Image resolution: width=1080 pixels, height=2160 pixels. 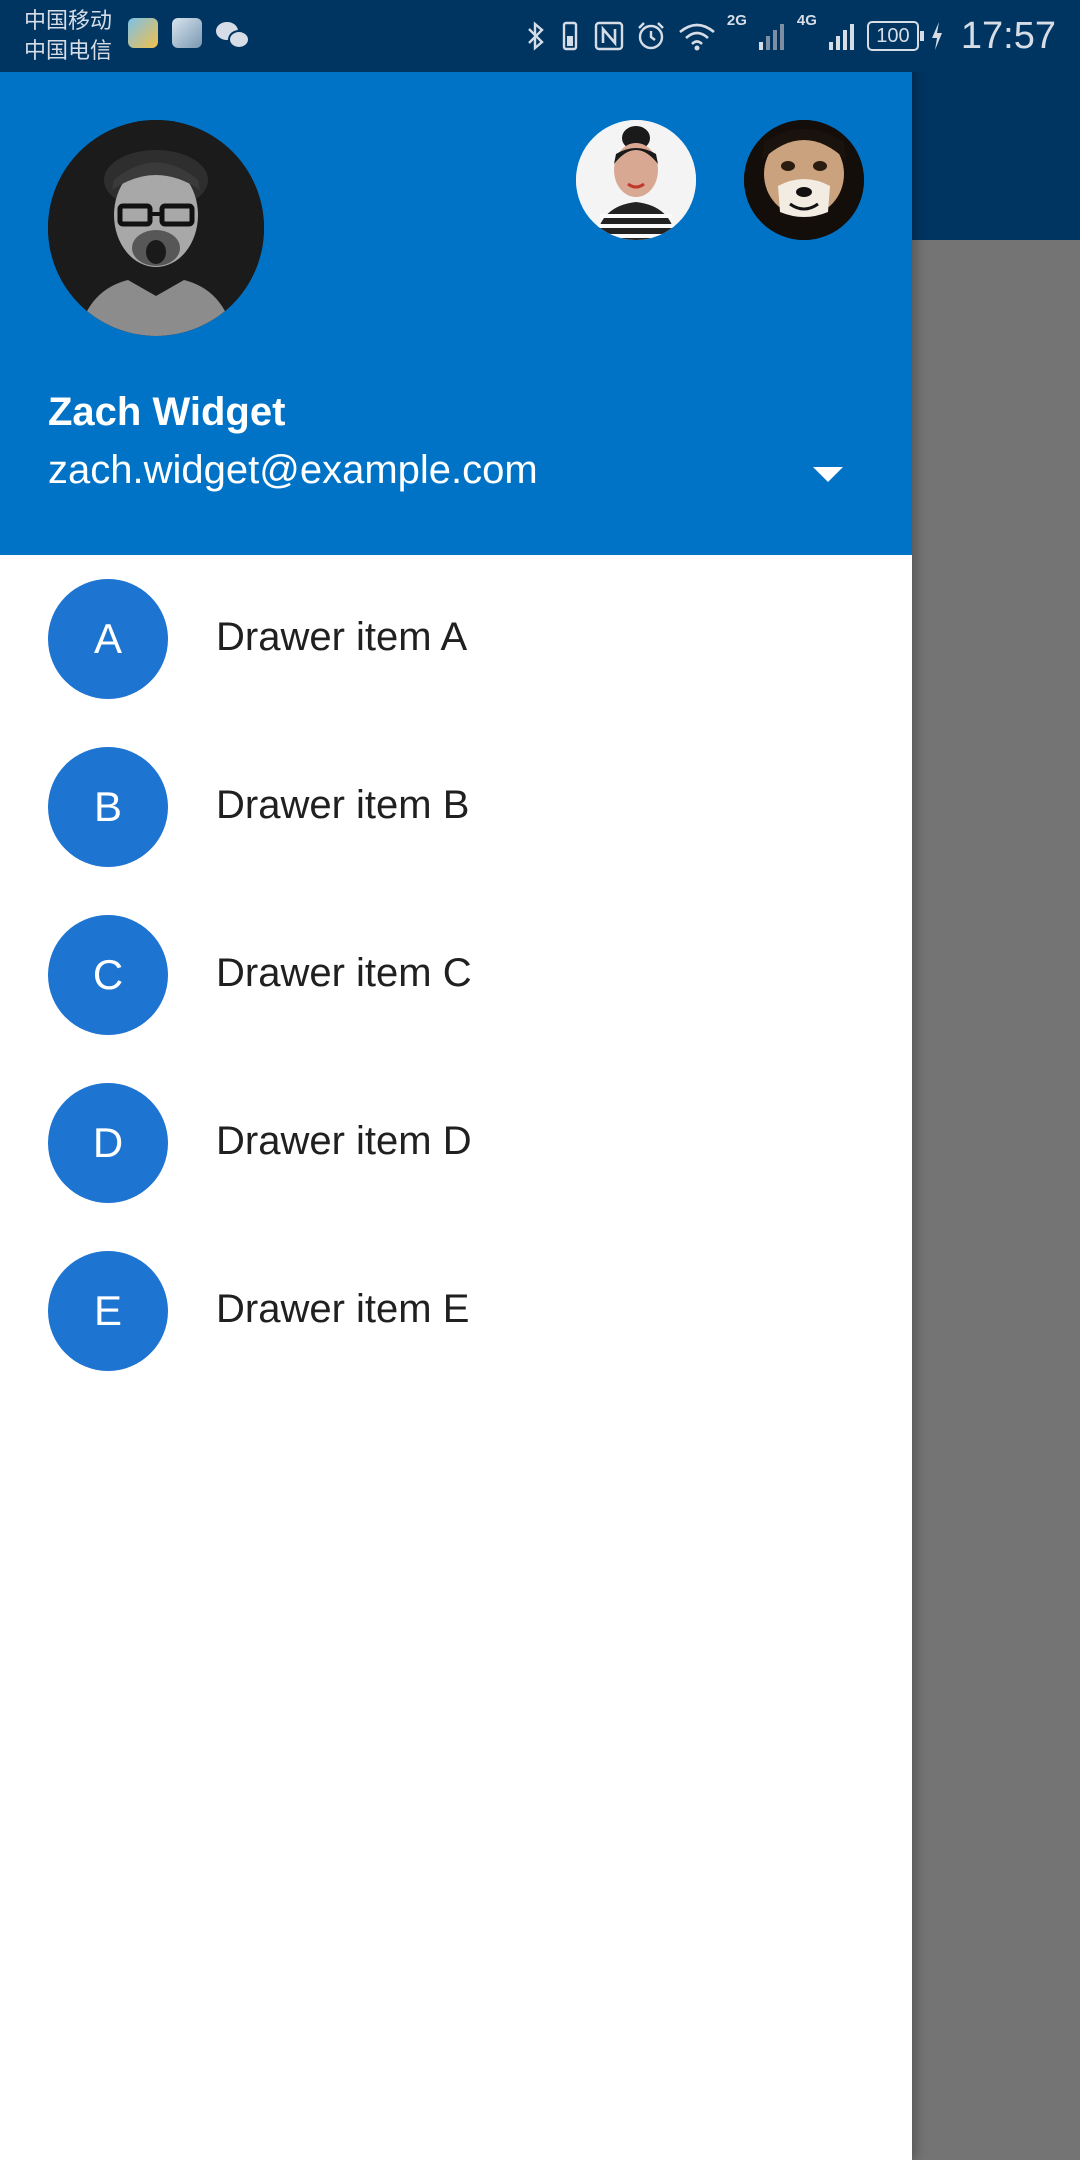 I want to click on reader-app-icon, so click(x=187, y=33).